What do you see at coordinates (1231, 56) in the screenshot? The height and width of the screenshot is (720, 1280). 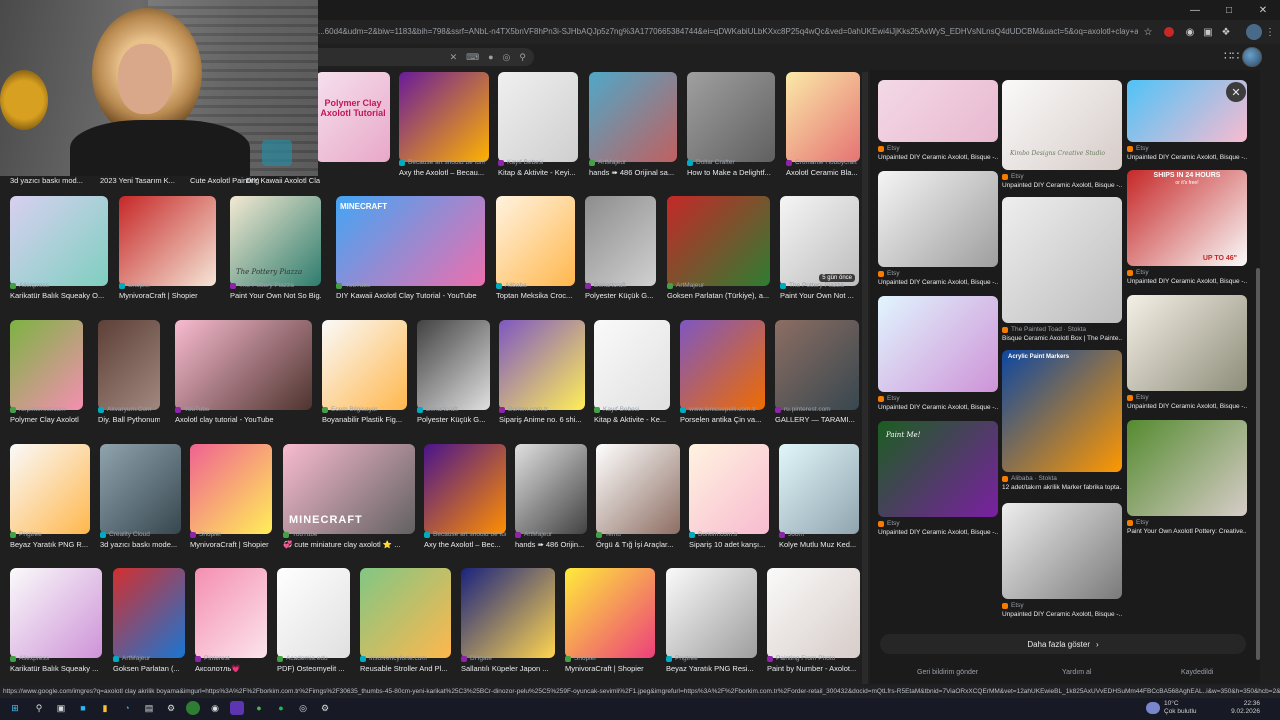 I see `apps-grid-icon: ∷∷` at bounding box center [1231, 56].